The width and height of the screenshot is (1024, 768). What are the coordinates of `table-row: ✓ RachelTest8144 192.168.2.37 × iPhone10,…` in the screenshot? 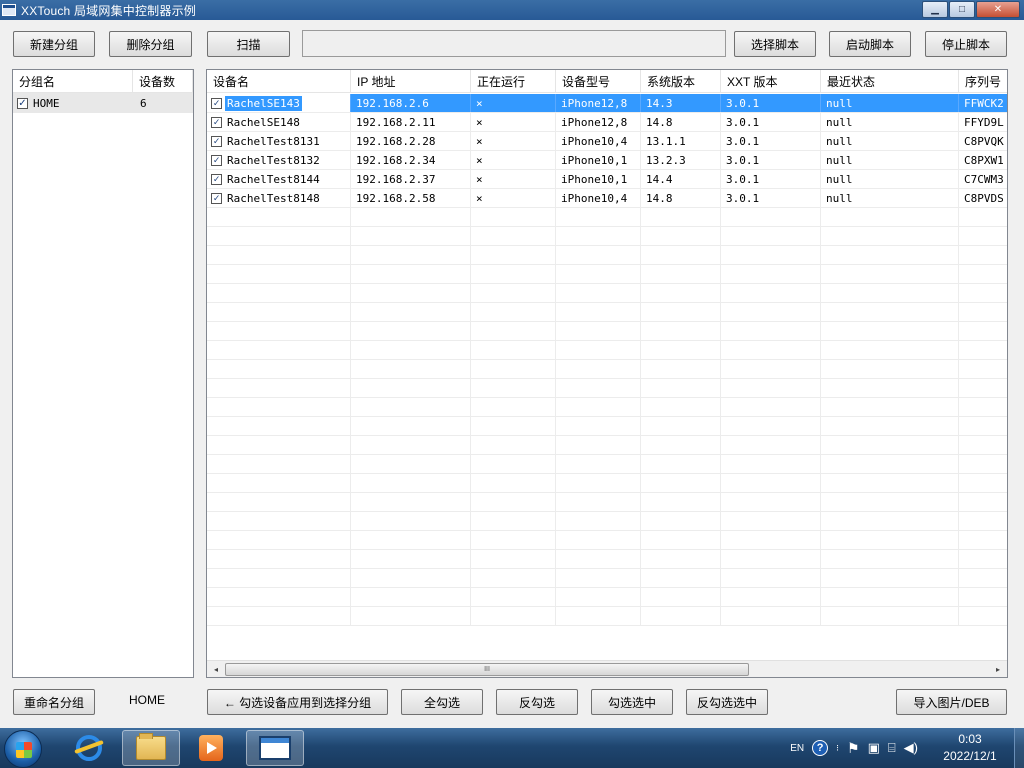 It's located at (607, 179).